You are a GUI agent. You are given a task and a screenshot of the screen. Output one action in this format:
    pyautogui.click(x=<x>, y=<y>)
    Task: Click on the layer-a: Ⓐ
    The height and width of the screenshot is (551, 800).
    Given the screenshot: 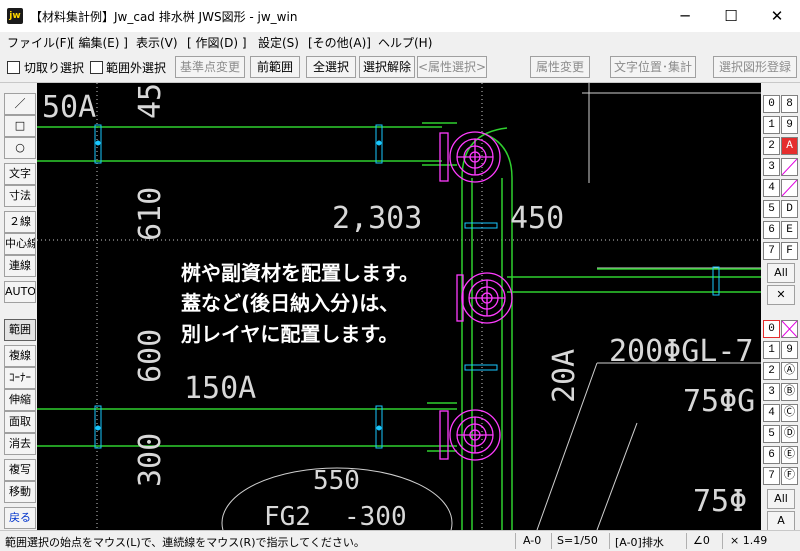 What is the action you would take?
    pyautogui.click(x=789, y=371)
    